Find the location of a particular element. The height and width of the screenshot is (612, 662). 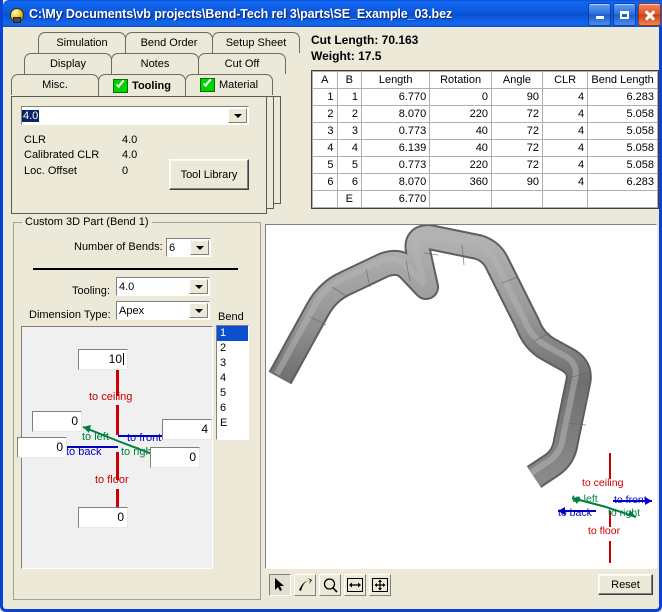

tooling-select-value: 4.0 is located at coordinates (127, 286).